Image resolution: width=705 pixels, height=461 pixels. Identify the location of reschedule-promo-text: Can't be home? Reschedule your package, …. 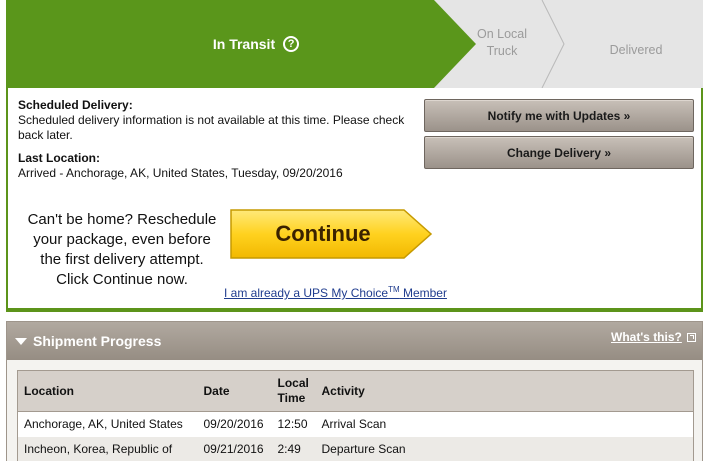
(122, 250).